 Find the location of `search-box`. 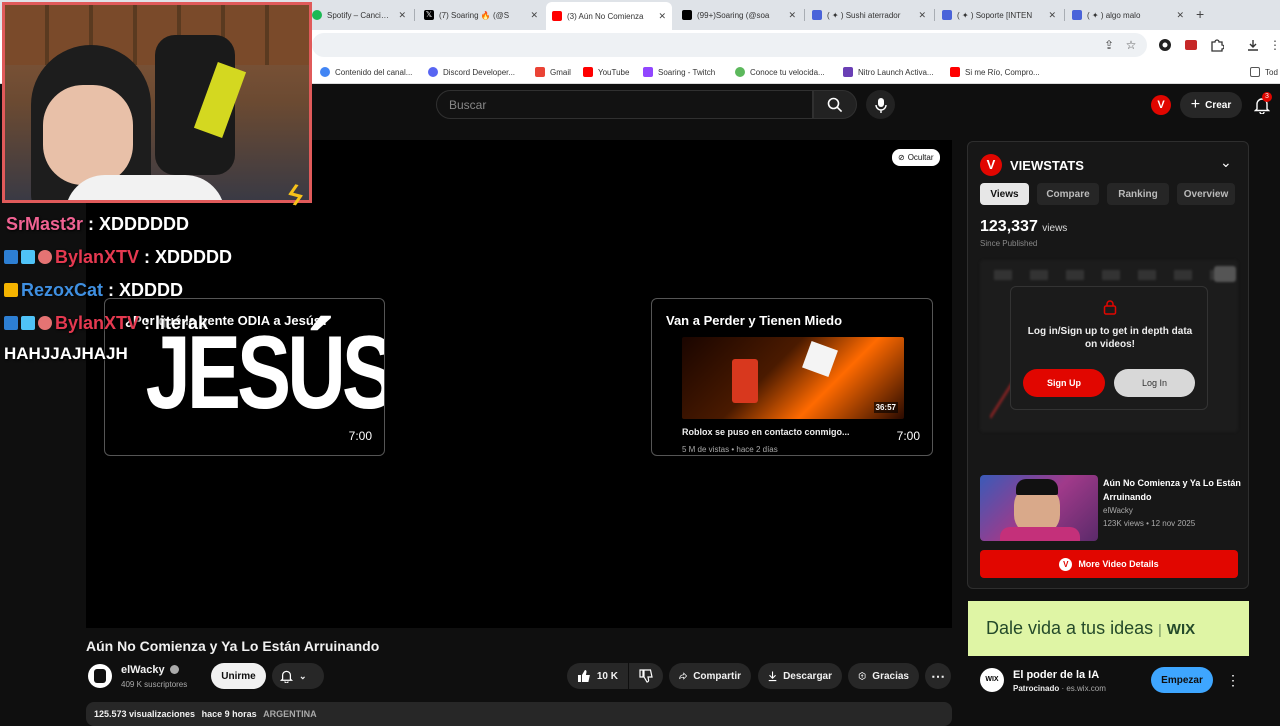

search-box is located at coordinates (624, 104).